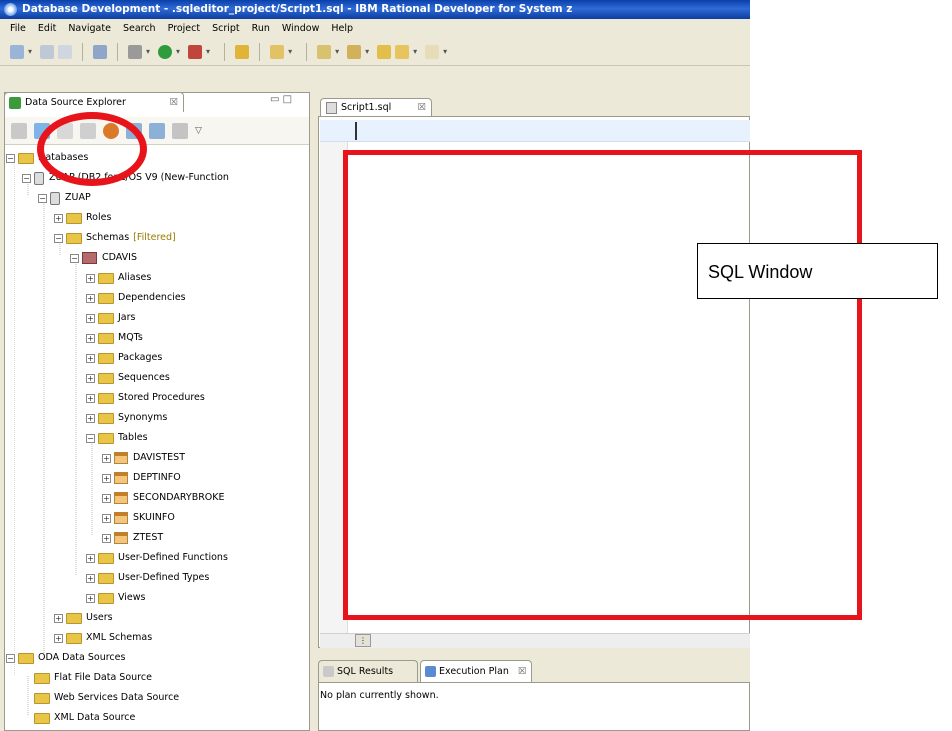  I want to click on open-type-icon, so click(242, 51).